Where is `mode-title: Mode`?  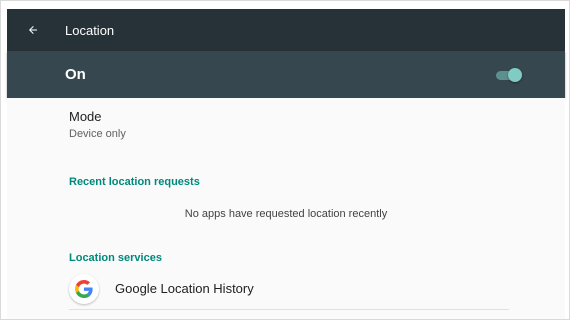
mode-title: Mode is located at coordinates (85, 116).